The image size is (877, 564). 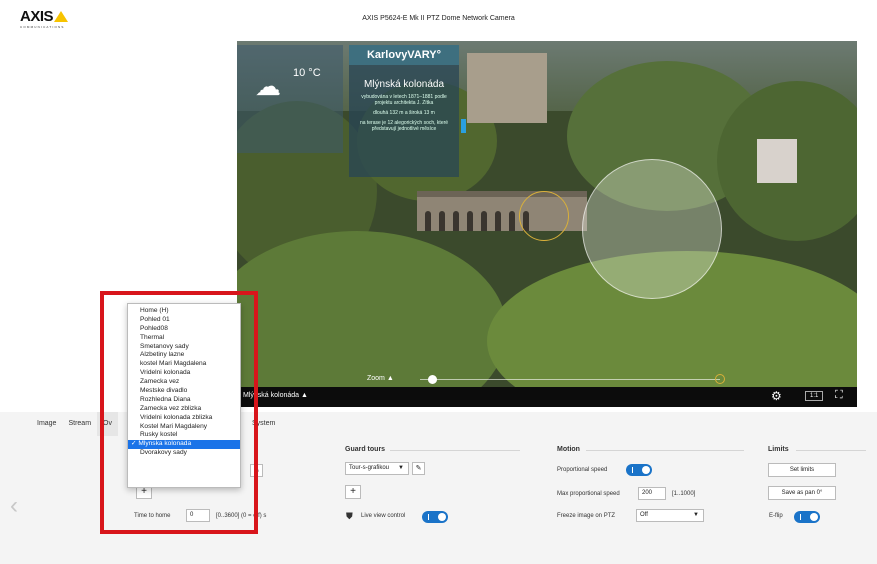 What do you see at coordinates (435, 517) in the screenshot?
I see `live-view-control-toggle` at bounding box center [435, 517].